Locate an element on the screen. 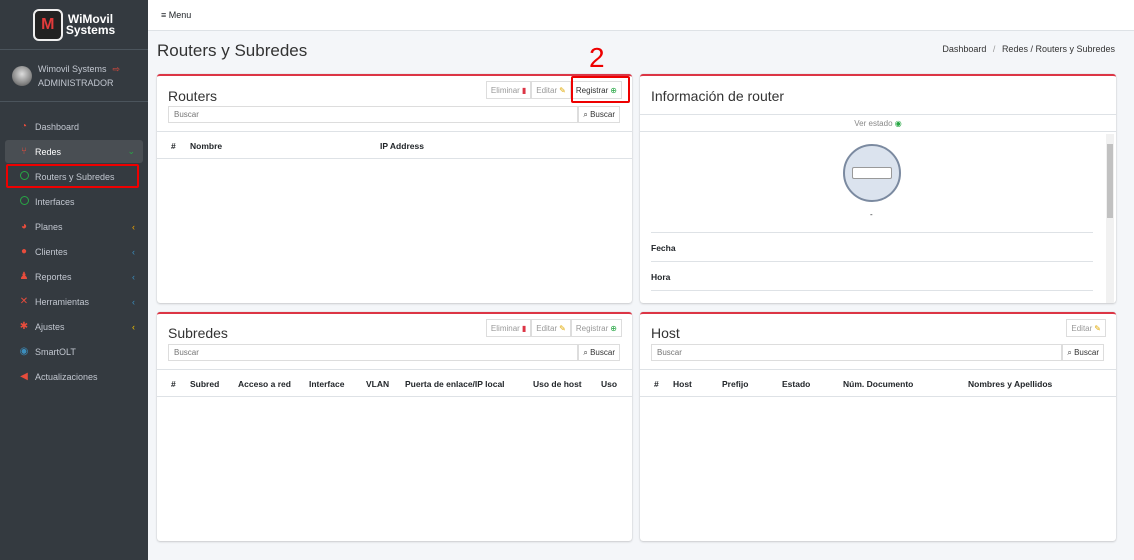 The height and width of the screenshot is (560, 1134). sidebar-item-redes: ⑂ Redes ⌄ is located at coordinates (74, 151).